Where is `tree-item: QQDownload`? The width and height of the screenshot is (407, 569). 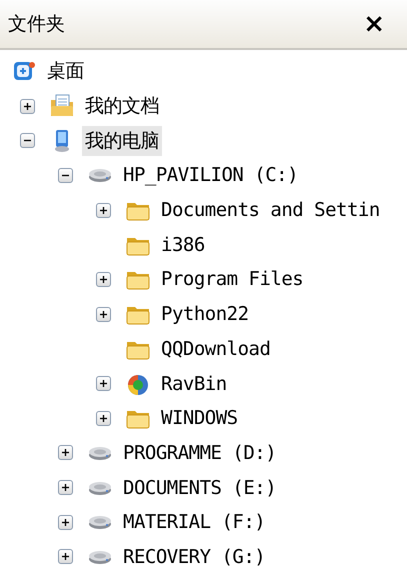 tree-item: QQDownload is located at coordinates (216, 349).